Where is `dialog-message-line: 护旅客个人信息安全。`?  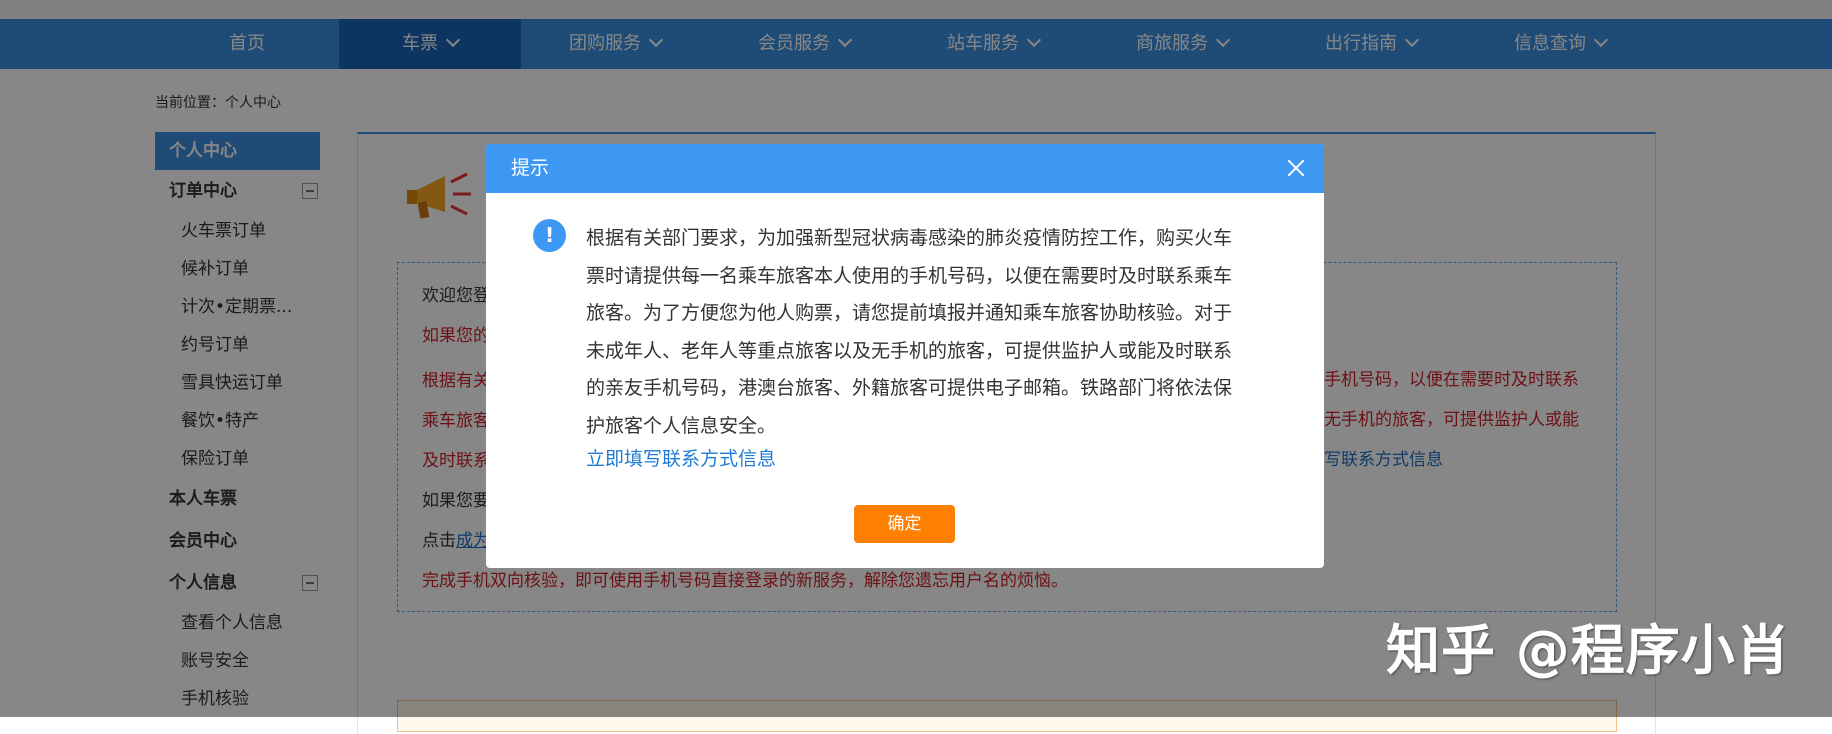 dialog-message-line: 护旅客个人信息安全。 is located at coordinates (681, 425).